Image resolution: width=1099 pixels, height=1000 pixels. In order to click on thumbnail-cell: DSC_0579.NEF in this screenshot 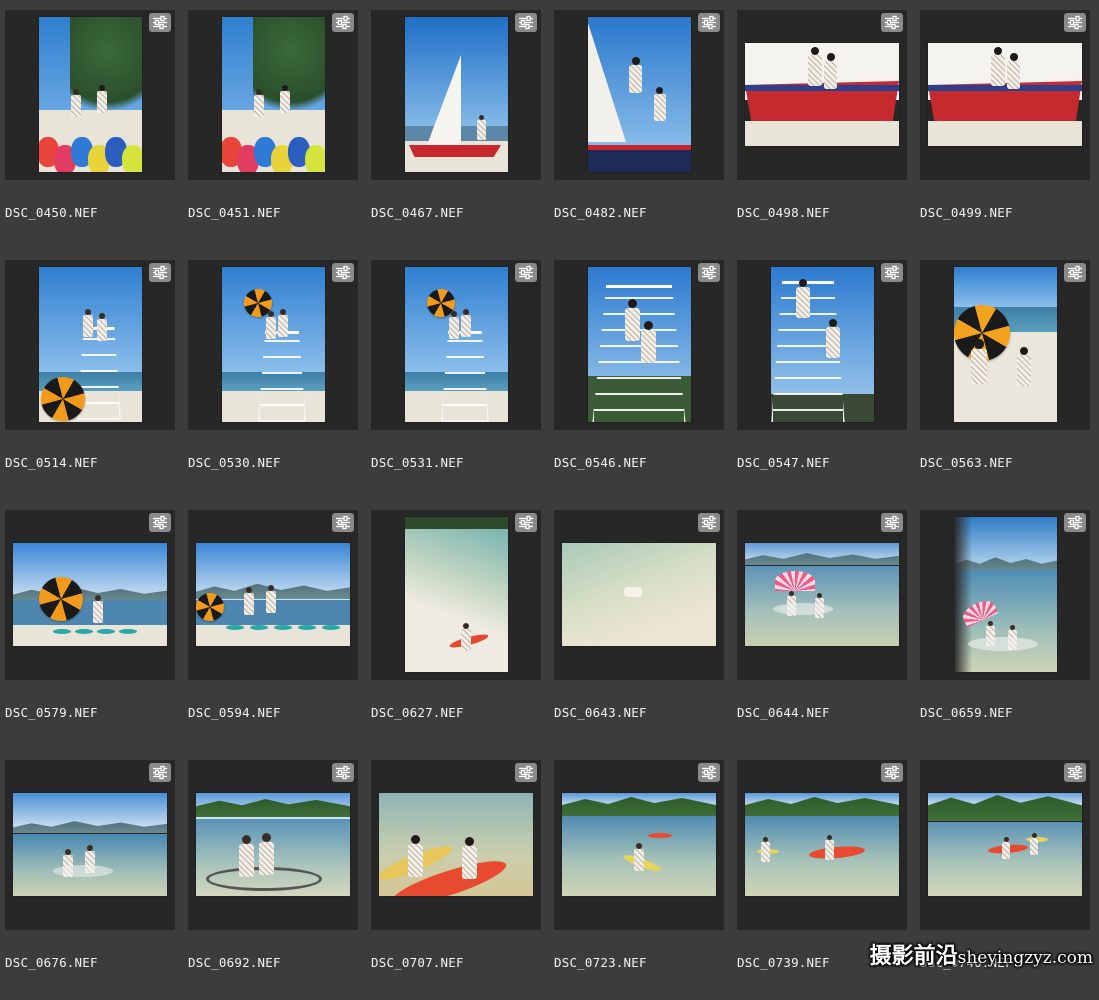, I will do `click(91, 625)`.